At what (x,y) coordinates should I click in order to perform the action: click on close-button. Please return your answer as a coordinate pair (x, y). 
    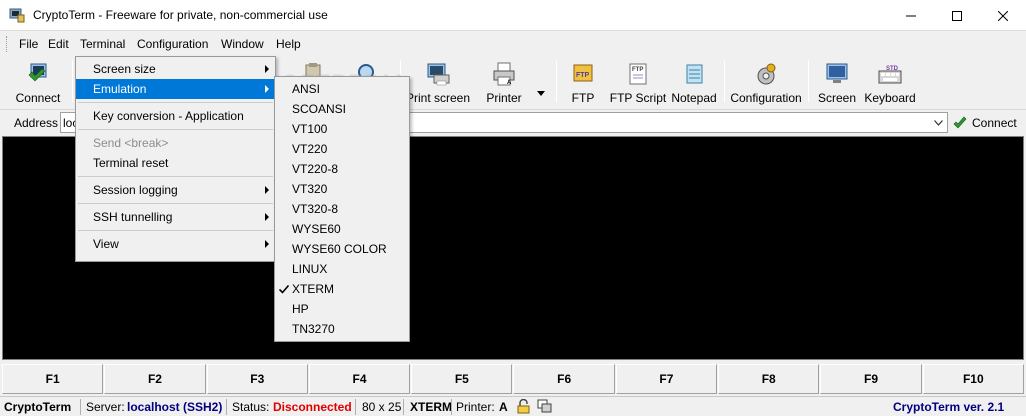
    Looking at the image, I should click on (1003, 15).